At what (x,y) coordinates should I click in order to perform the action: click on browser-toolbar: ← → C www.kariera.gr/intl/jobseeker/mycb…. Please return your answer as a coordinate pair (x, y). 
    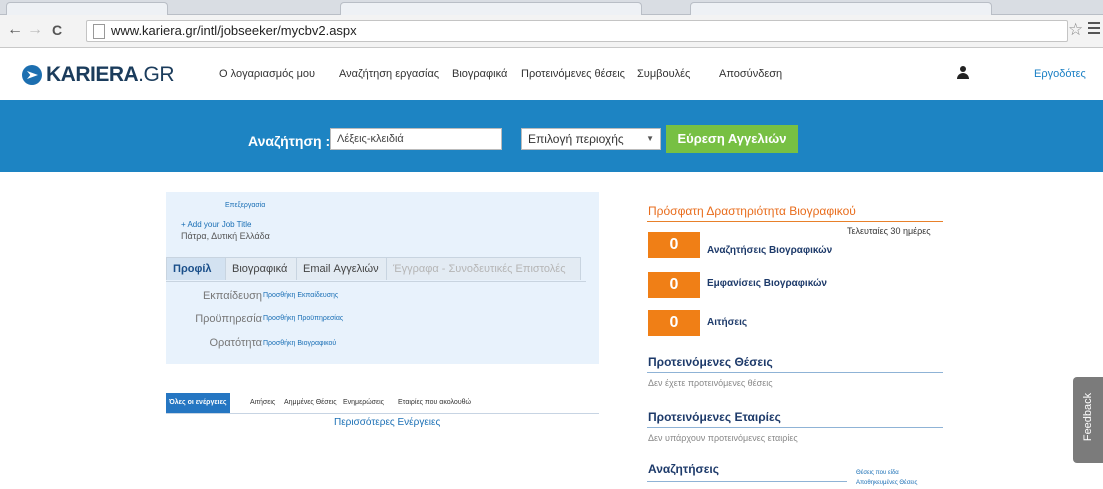
    Looking at the image, I should click on (551, 31).